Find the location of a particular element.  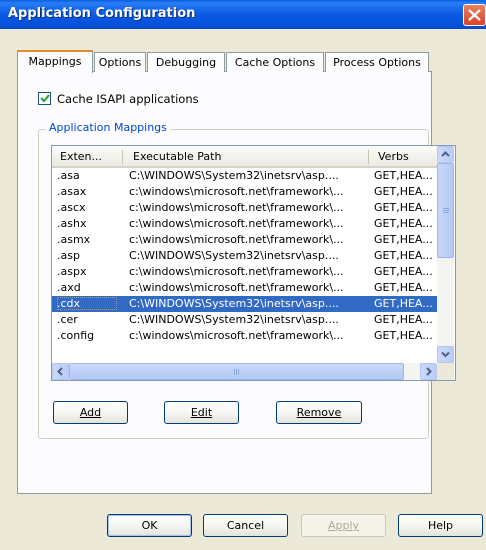

column-header-verbs: Verbs is located at coordinates (393, 156).